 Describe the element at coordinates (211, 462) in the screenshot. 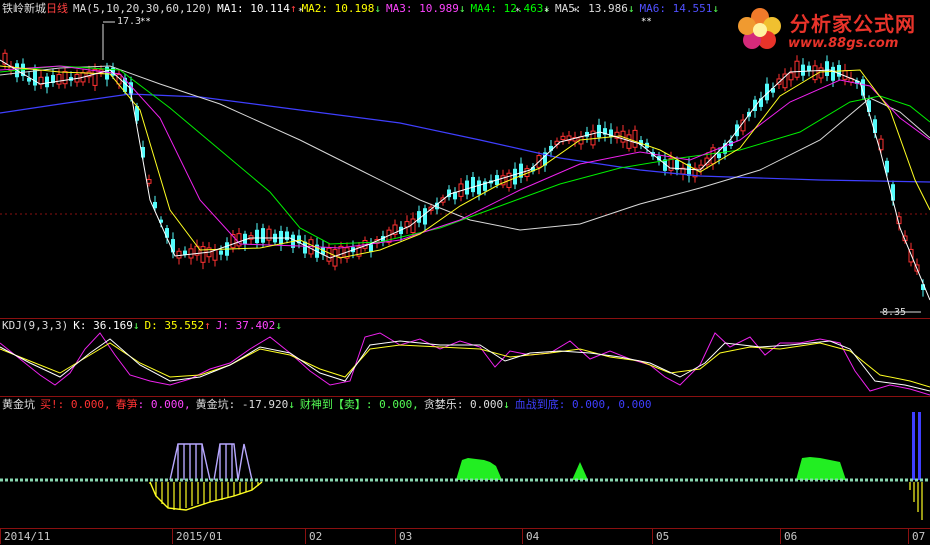

I see `spring-bars` at that location.